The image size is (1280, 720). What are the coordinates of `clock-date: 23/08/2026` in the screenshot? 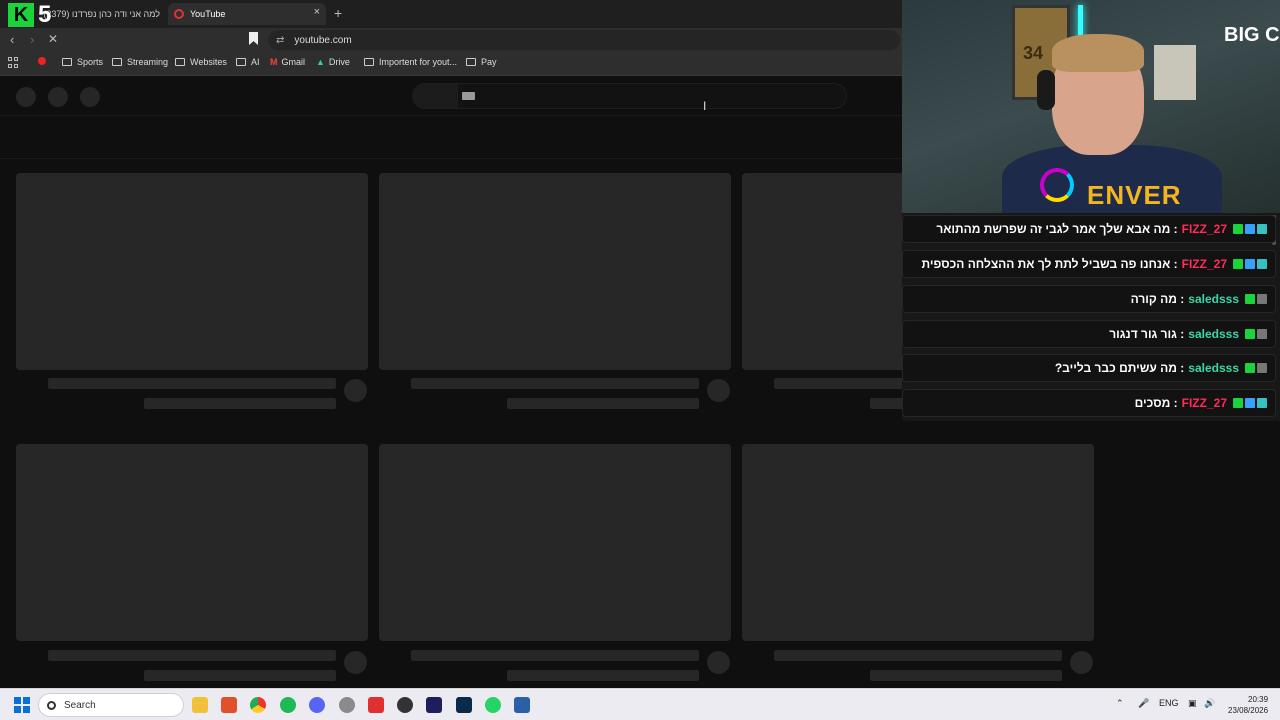 It's located at (1248, 710).